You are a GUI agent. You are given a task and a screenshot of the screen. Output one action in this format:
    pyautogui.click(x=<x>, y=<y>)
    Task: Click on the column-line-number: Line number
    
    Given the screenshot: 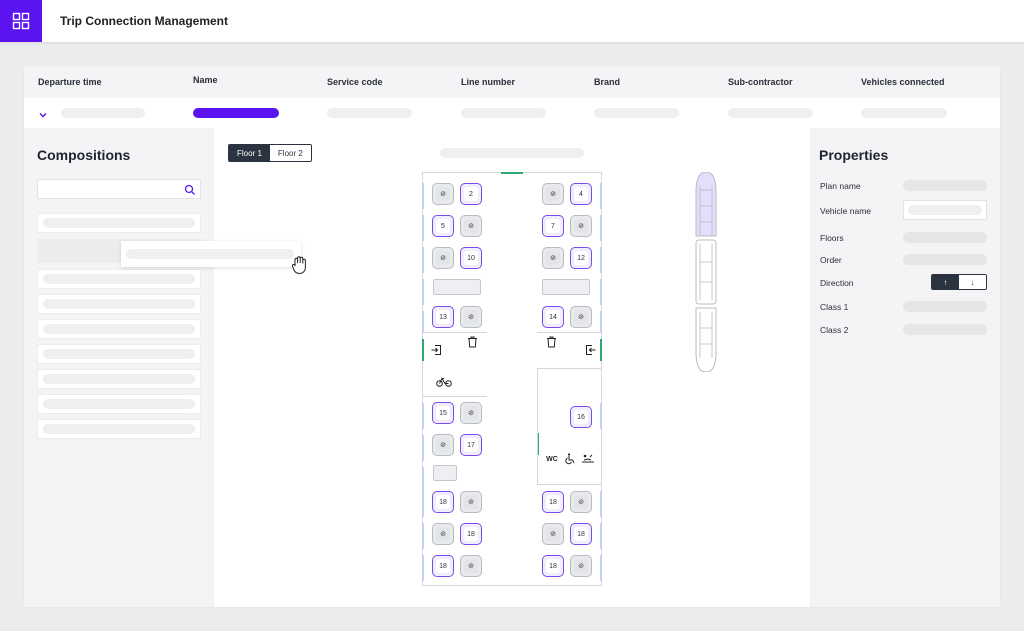 What is the action you would take?
    pyautogui.click(x=488, y=82)
    